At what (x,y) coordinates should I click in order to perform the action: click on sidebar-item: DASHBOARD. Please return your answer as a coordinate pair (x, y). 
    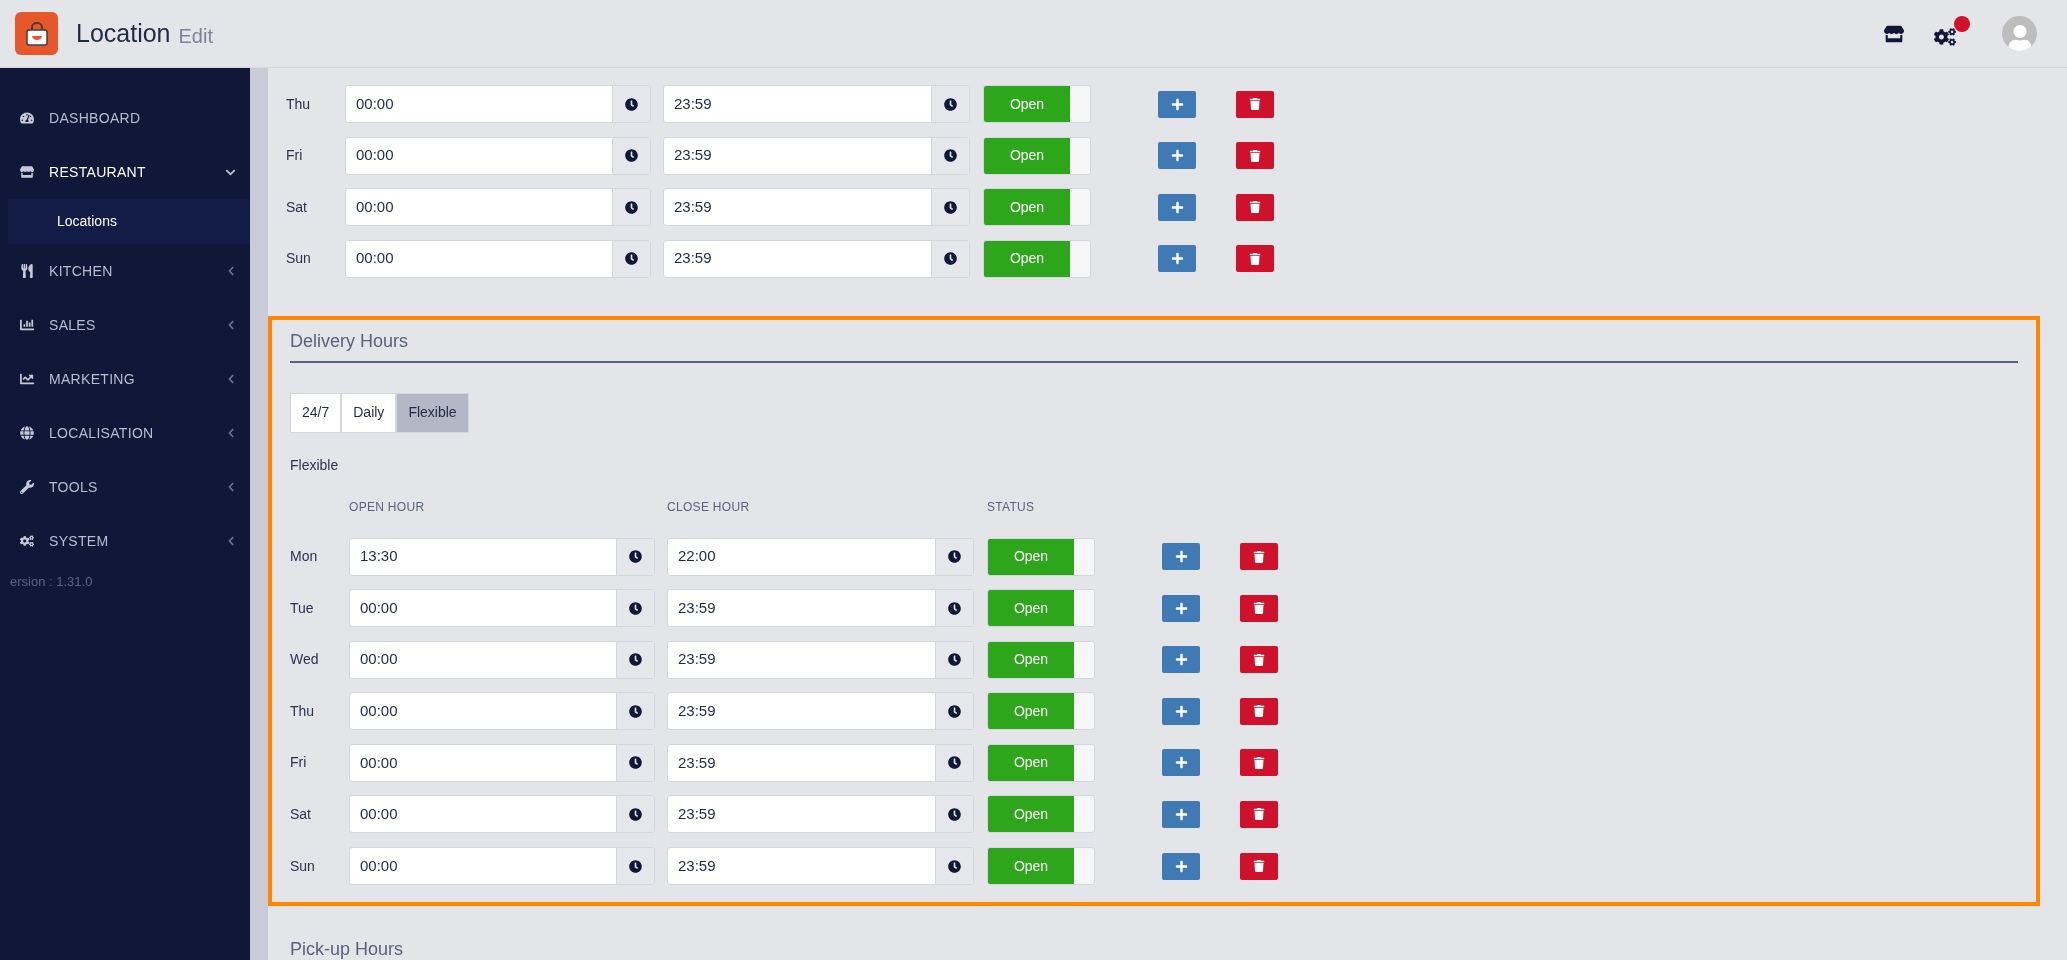
    Looking at the image, I should click on (129, 118).